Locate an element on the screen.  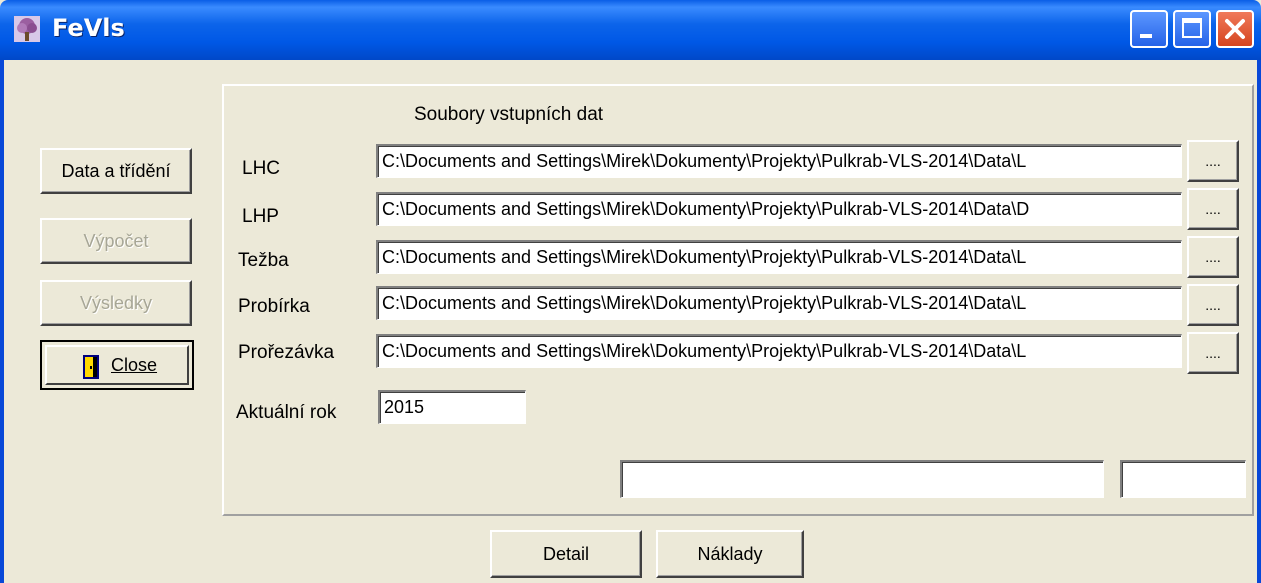
close-button: Close is located at coordinates (117, 365).